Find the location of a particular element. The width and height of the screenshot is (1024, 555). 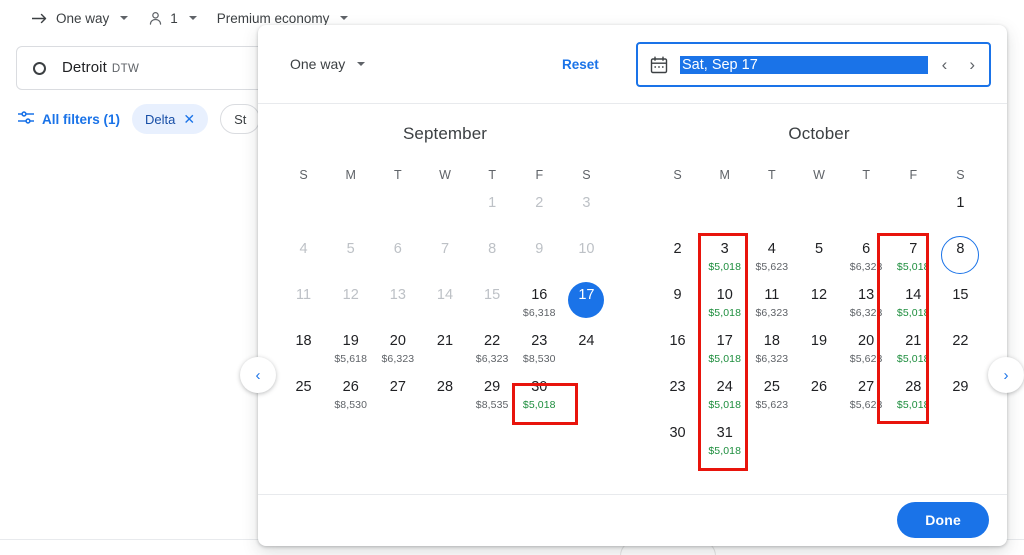

passengers-selector: 1 is located at coordinates (172, 18).